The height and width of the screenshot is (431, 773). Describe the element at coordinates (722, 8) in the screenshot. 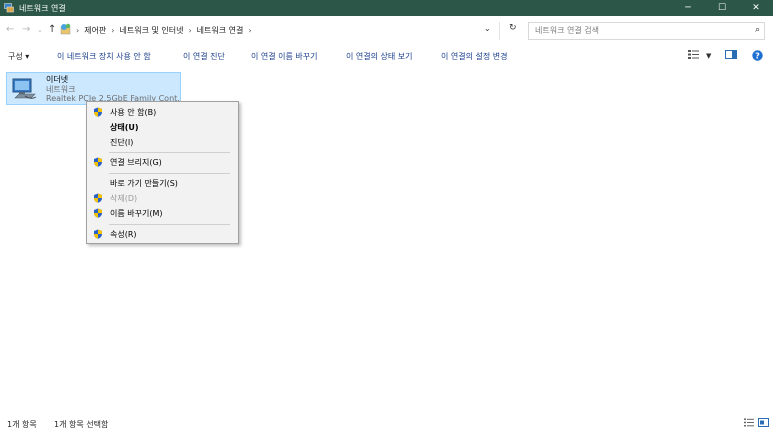

I see `maximize-button: ☐` at that location.